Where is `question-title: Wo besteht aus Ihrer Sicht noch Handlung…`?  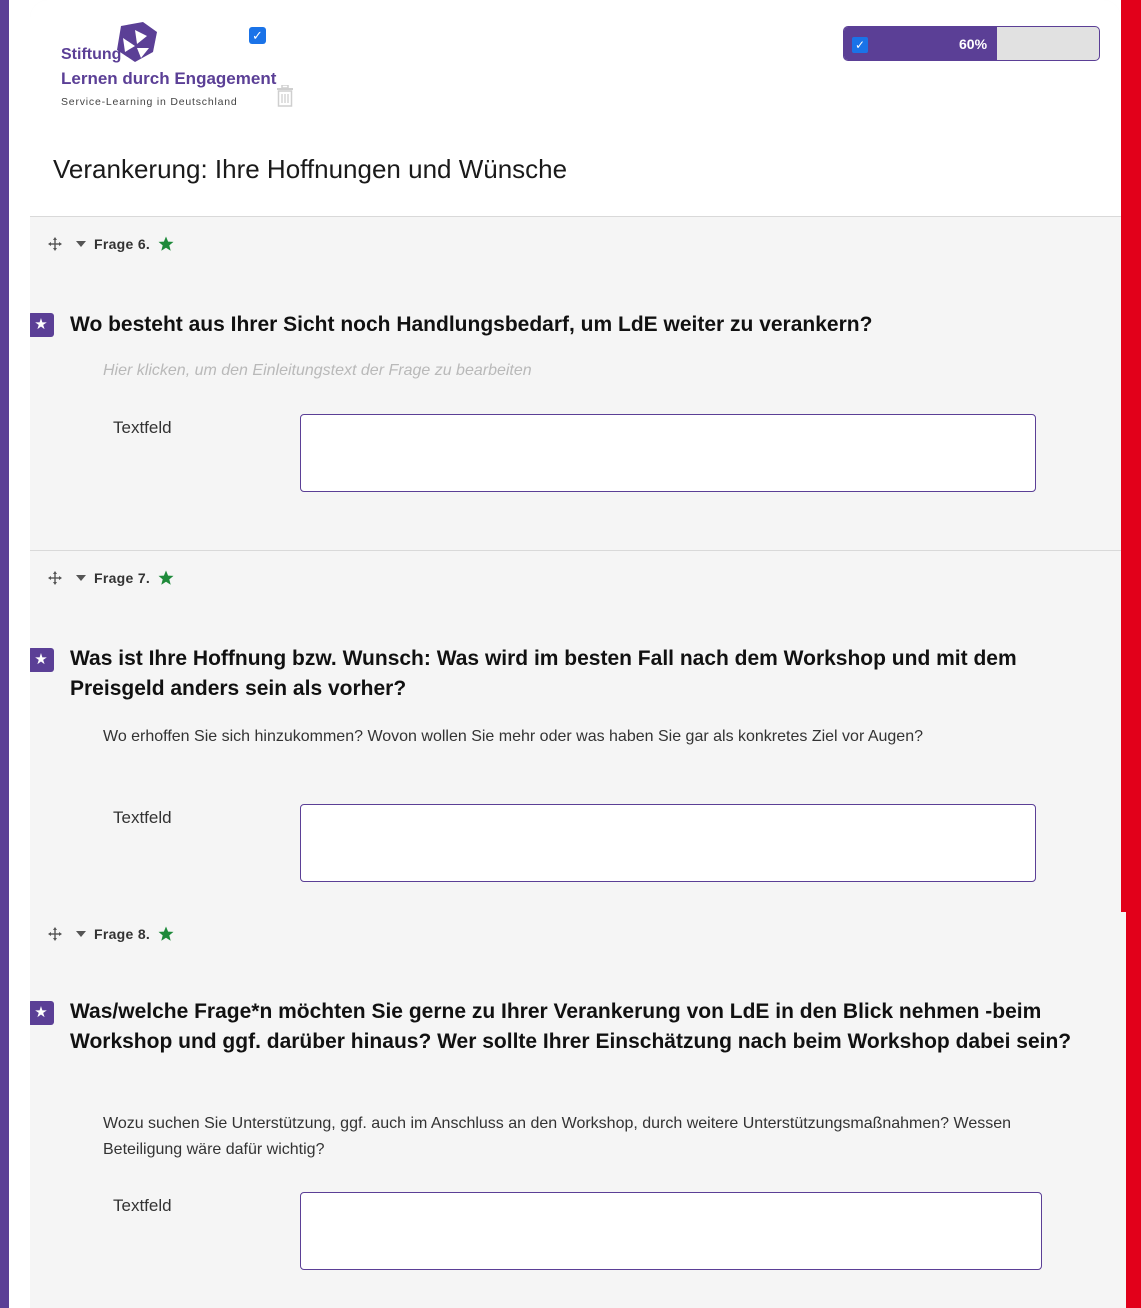 question-title: Wo besteht aus Ihrer Sicht noch Handlung… is located at coordinates (575, 325).